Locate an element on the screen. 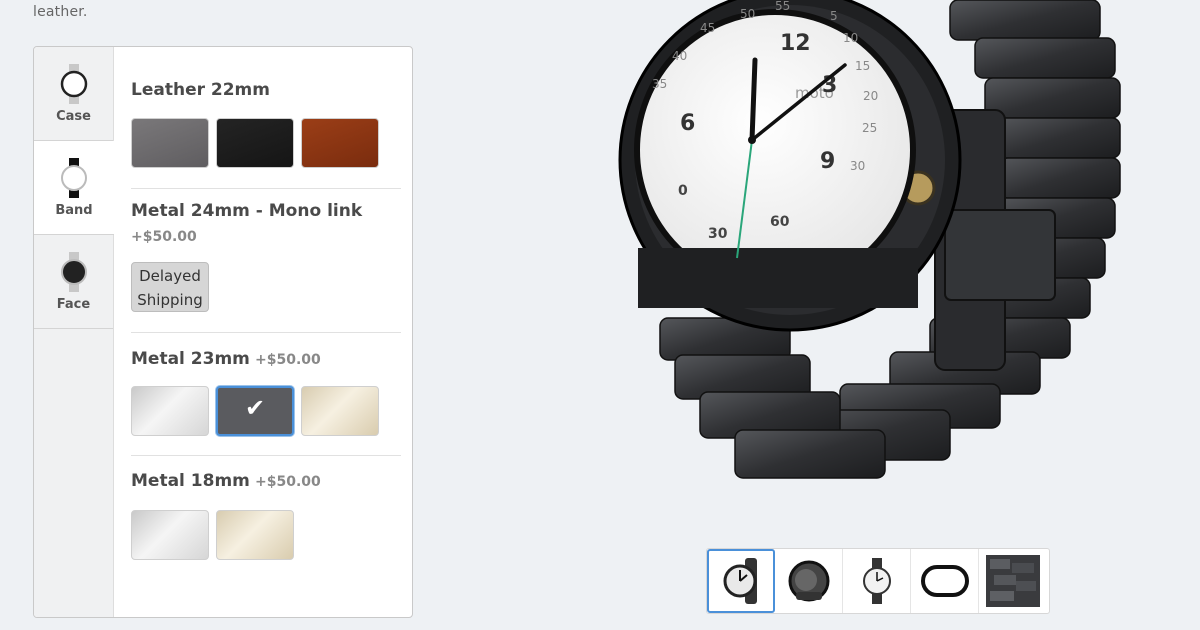 This screenshot has width=1200, height=630. thumbnail-front-view is located at coordinates (741, 581).